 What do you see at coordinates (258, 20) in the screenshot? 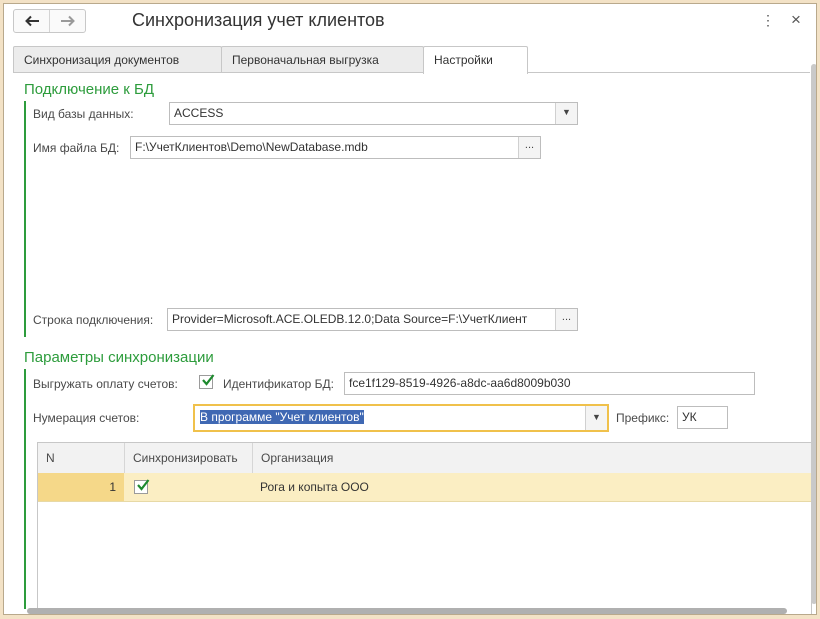
I see `window-title: Синхронизация учет клиентов` at bounding box center [258, 20].